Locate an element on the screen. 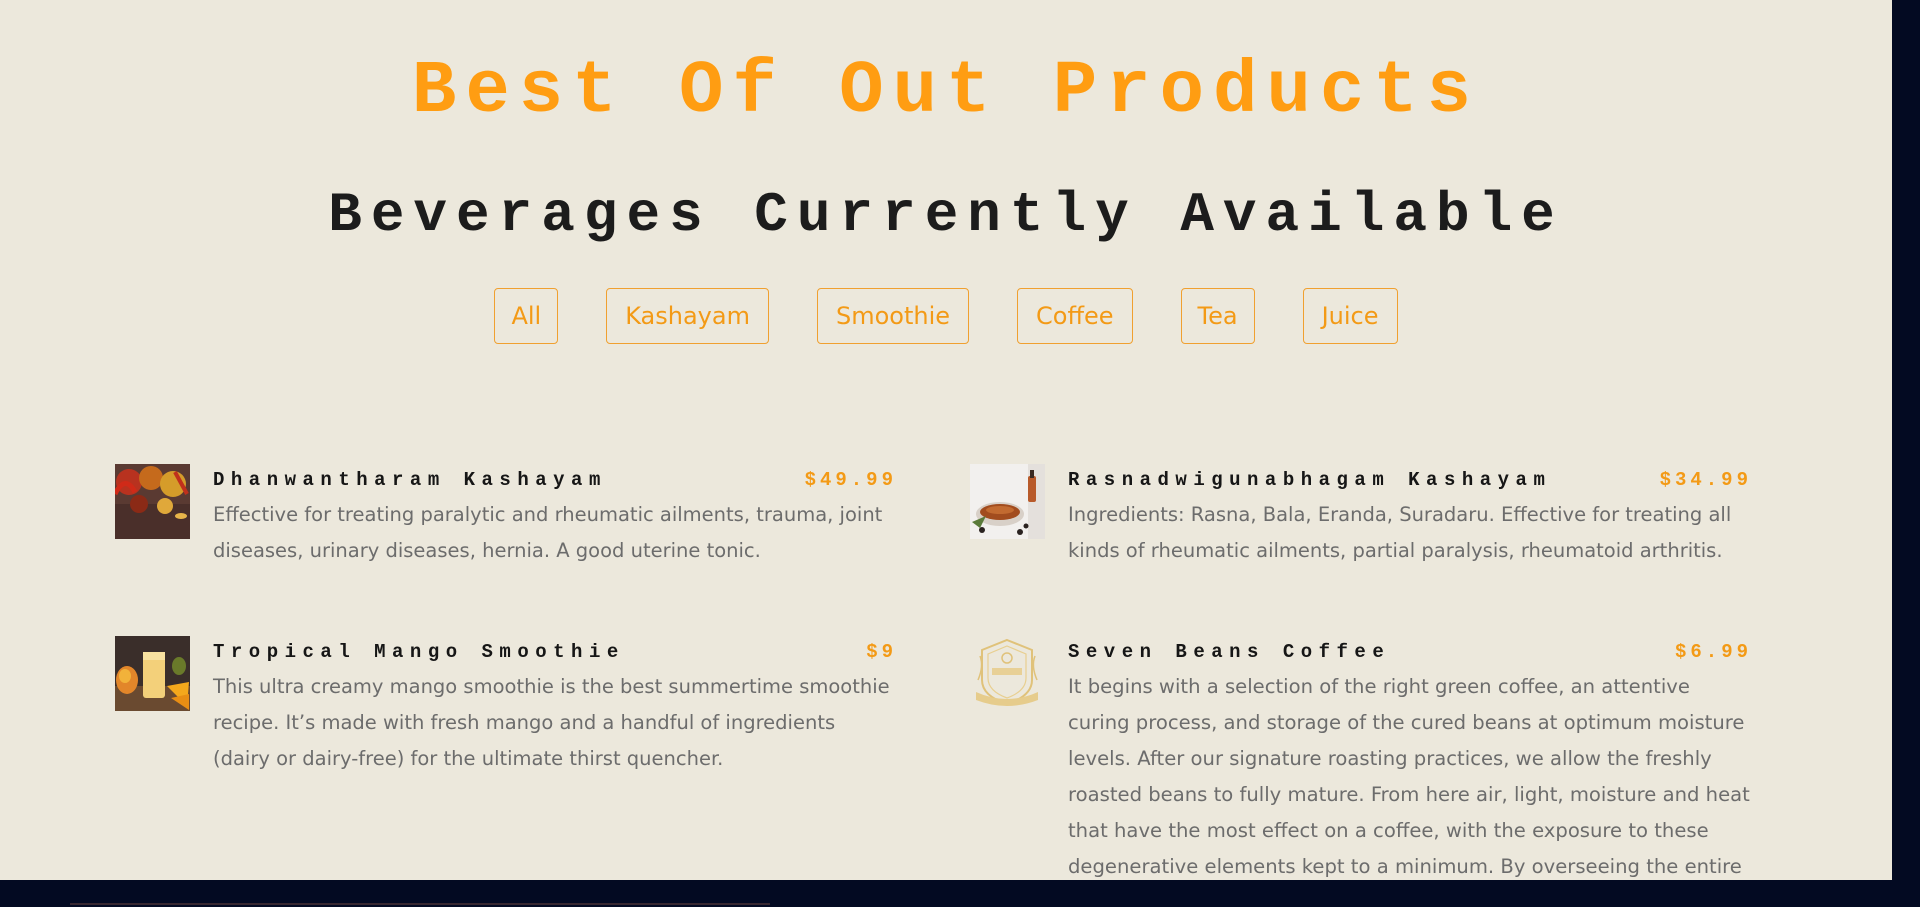 Image resolution: width=1920 pixels, height=907 pixels. filter-all-button: All is located at coordinates (526, 316).